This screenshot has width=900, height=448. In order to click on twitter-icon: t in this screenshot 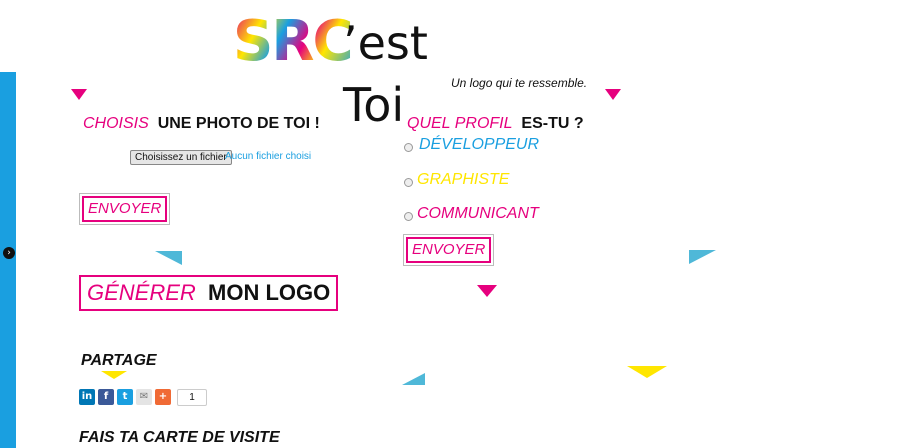, I will do `click(125, 397)`.